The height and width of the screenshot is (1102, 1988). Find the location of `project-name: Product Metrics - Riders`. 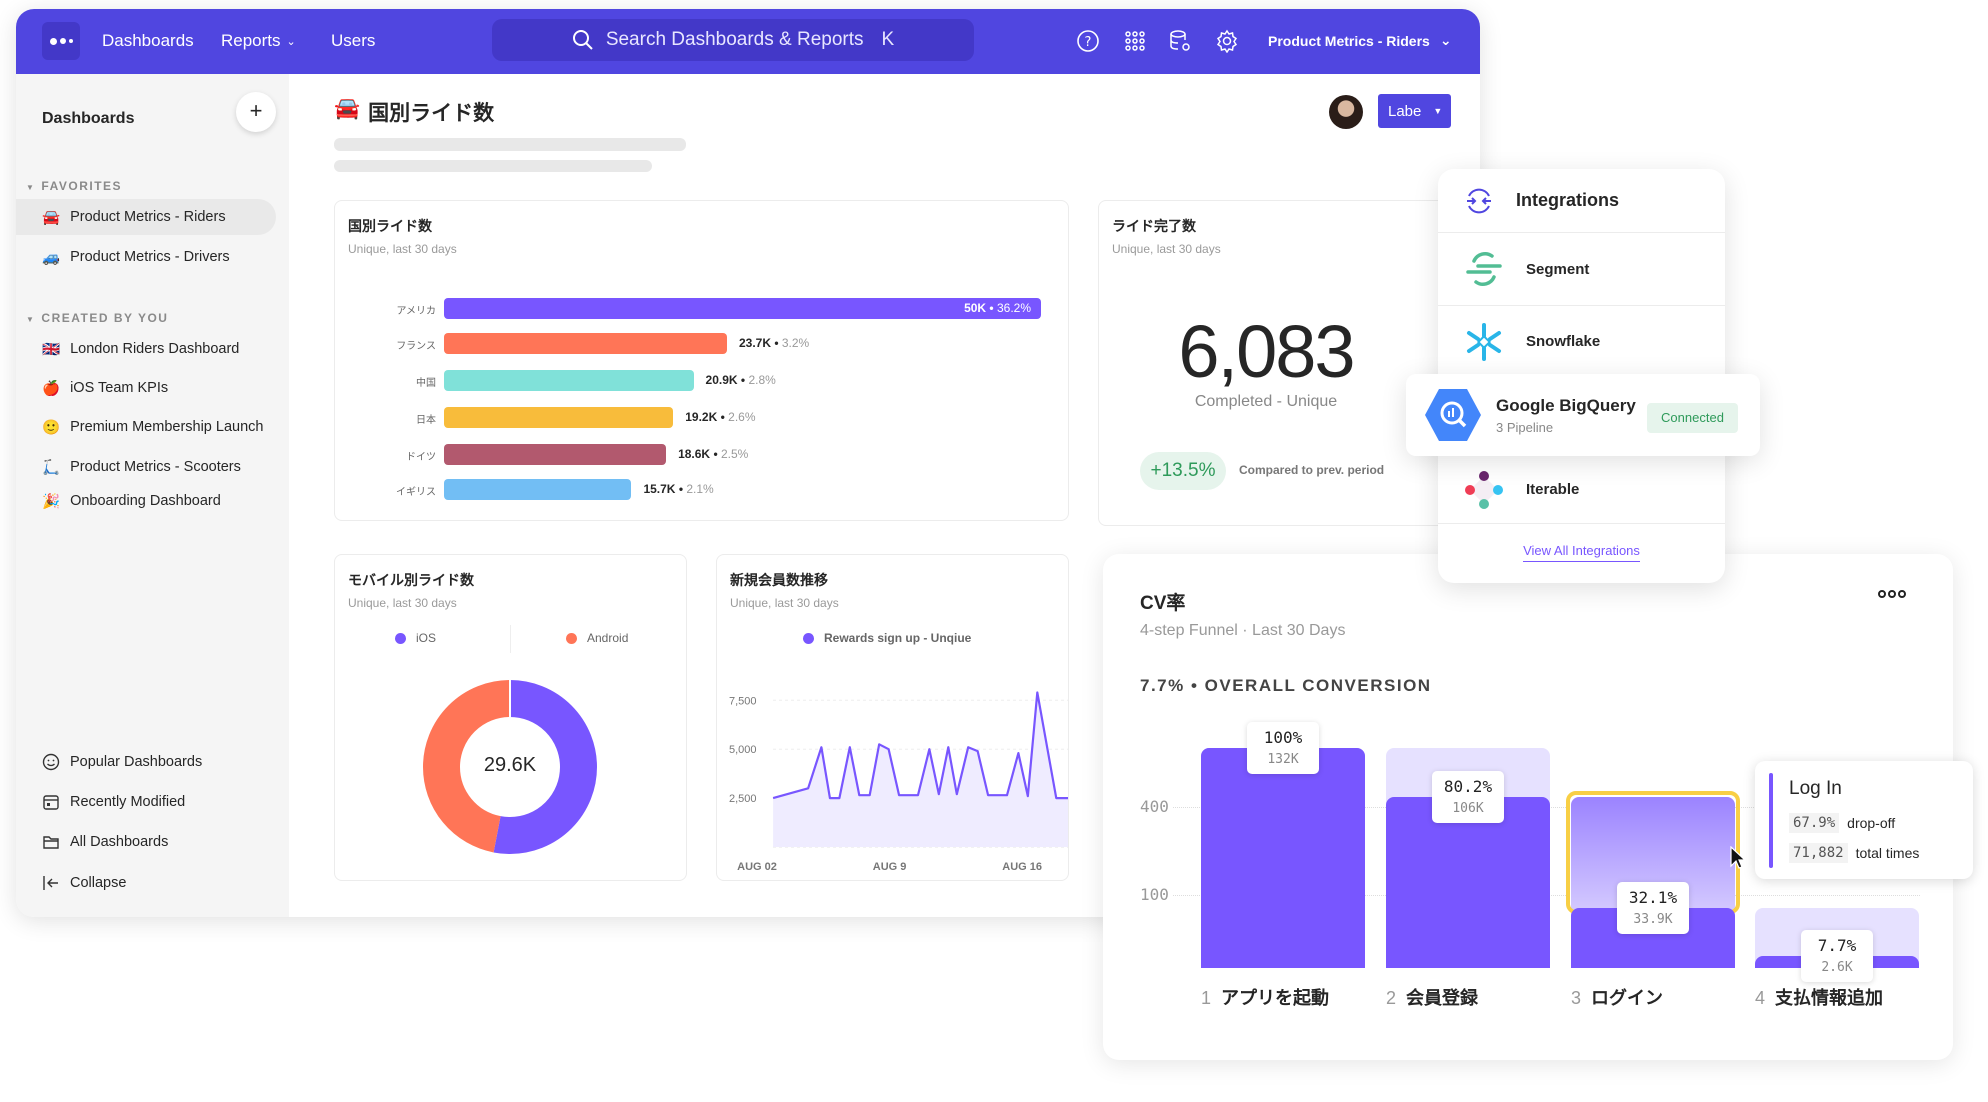

project-name: Product Metrics - Riders is located at coordinates (1349, 40).